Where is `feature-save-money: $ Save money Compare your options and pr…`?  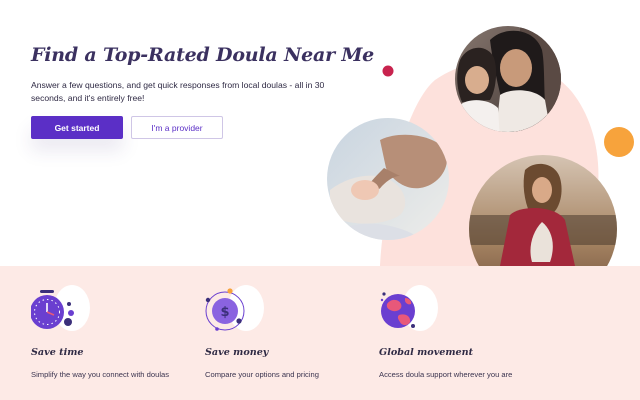
feature-save-money: $ Save money Compare your options and pr… is located at coordinates (290, 333).